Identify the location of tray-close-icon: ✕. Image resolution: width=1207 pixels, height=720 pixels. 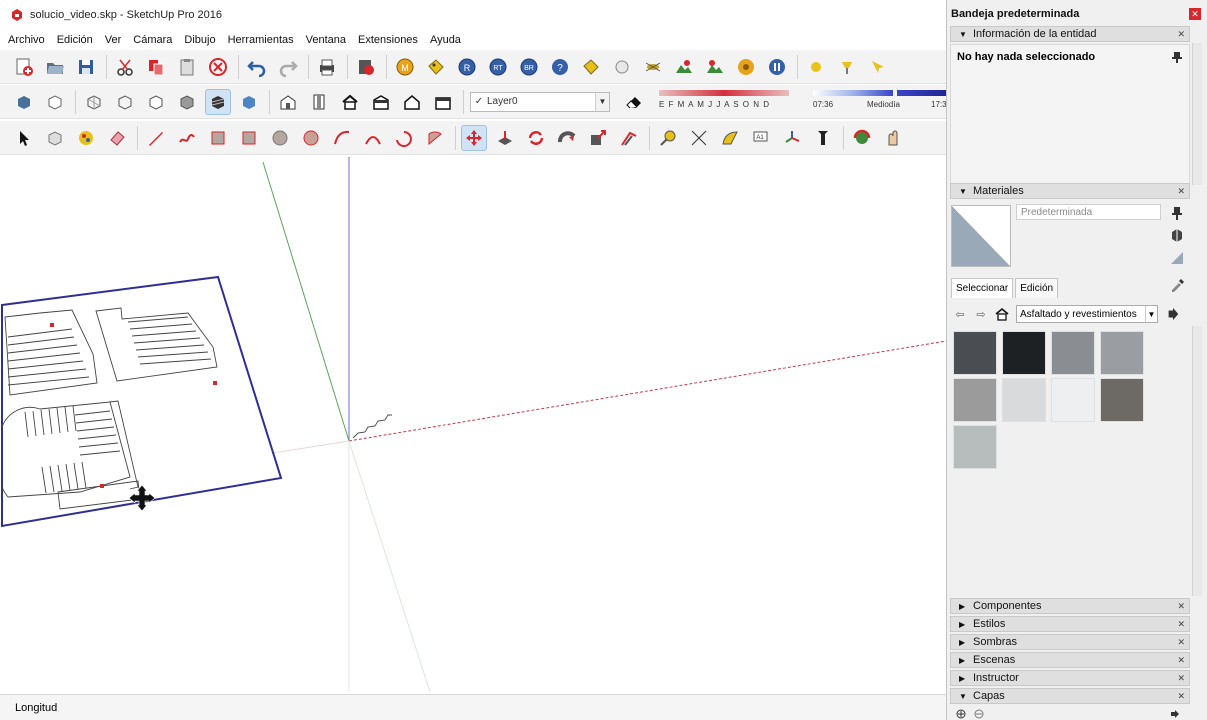
(1195, 14).